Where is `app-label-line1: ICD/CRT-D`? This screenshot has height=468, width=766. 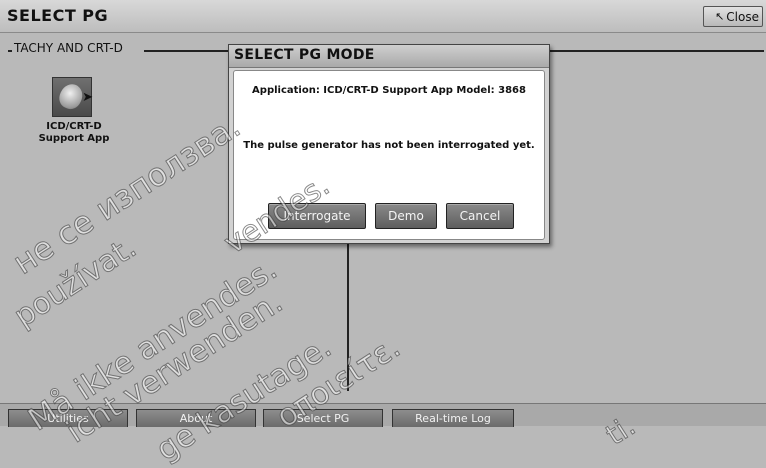
app-label-line1: ICD/CRT-D is located at coordinates (74, 126).